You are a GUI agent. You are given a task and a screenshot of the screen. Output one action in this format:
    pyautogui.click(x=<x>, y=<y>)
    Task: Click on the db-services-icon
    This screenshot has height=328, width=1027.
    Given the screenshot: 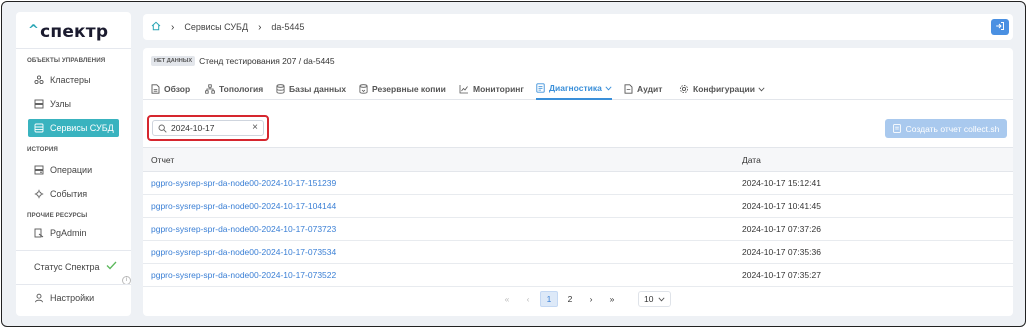 What is the action you would take?
    pyautogui.click(x=39, y=128)
    